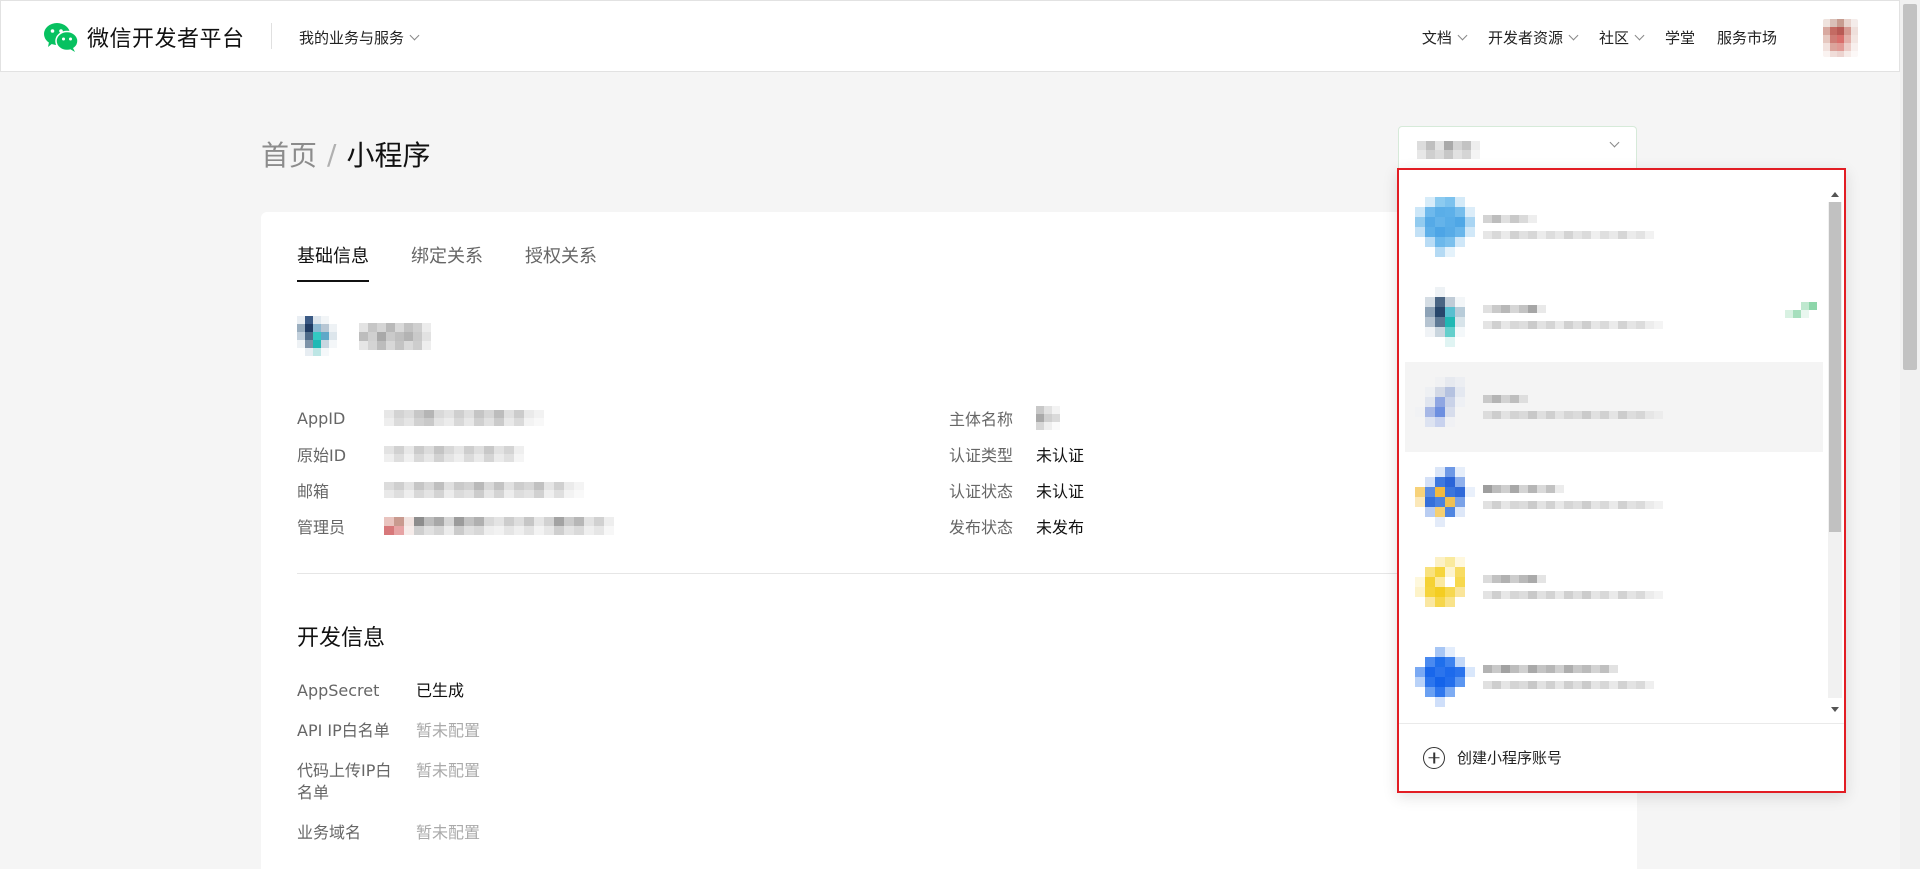 This screenshot has width=1920, height=869. I want to click on app-header, so click(364, 336).